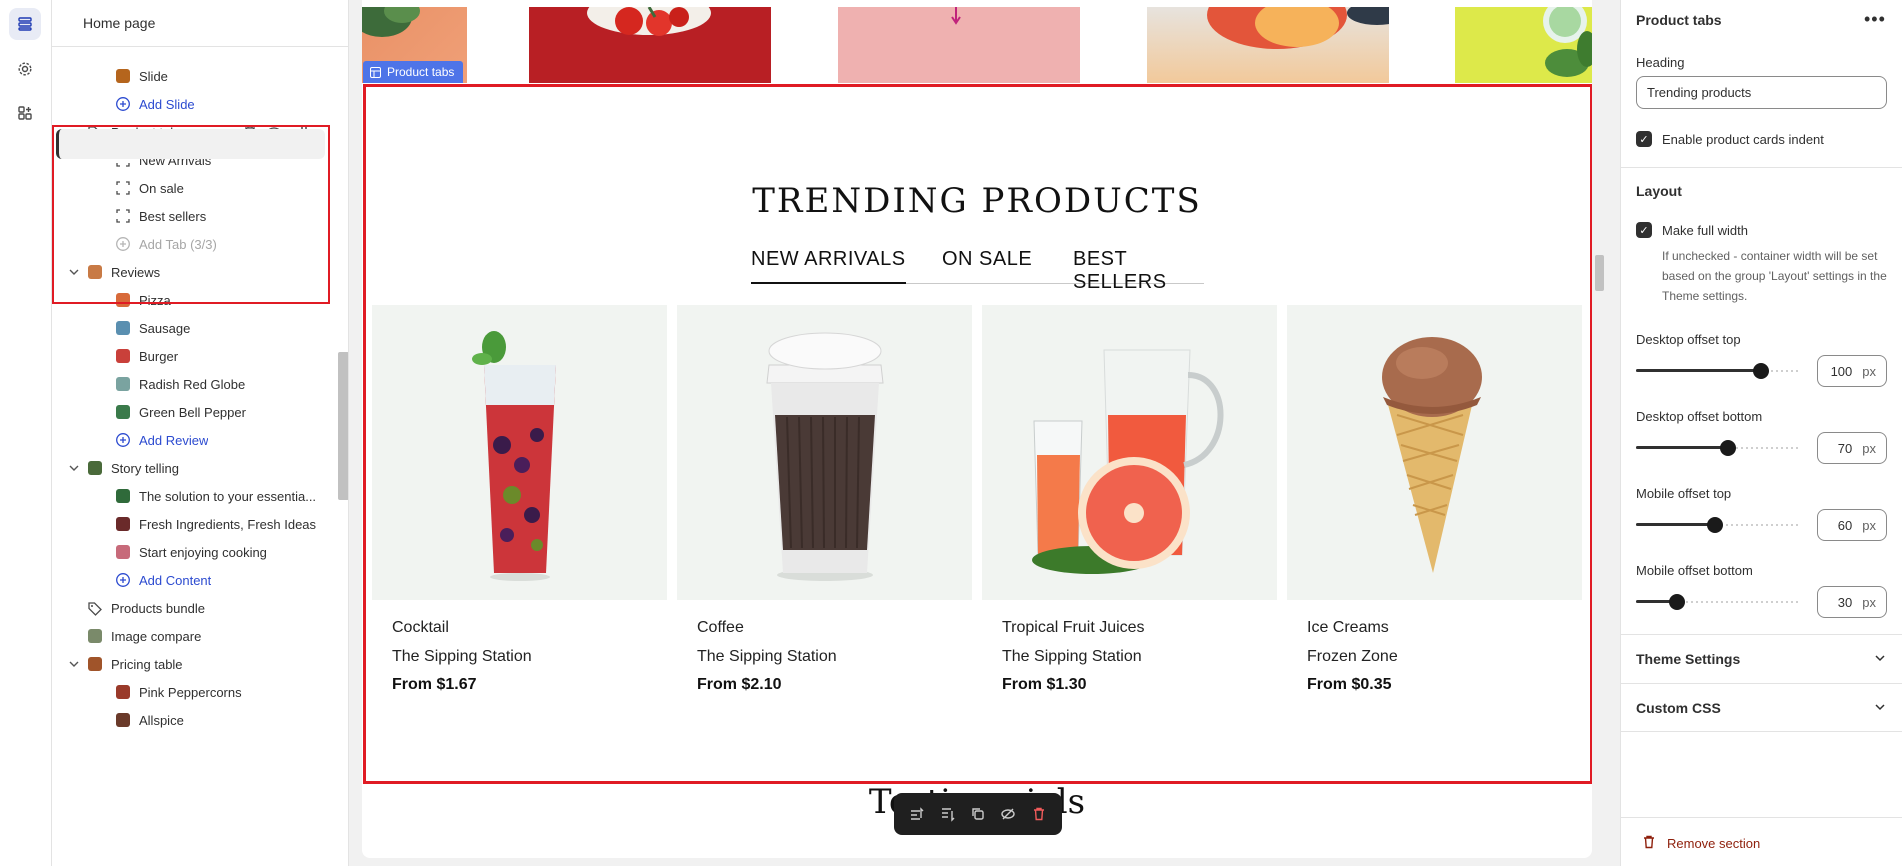 Image resolution: width=1902 pixels, height=866 pixels. Describe the element at coordinates (26, 433) in the screenshot. I see `app-rail` at that location.